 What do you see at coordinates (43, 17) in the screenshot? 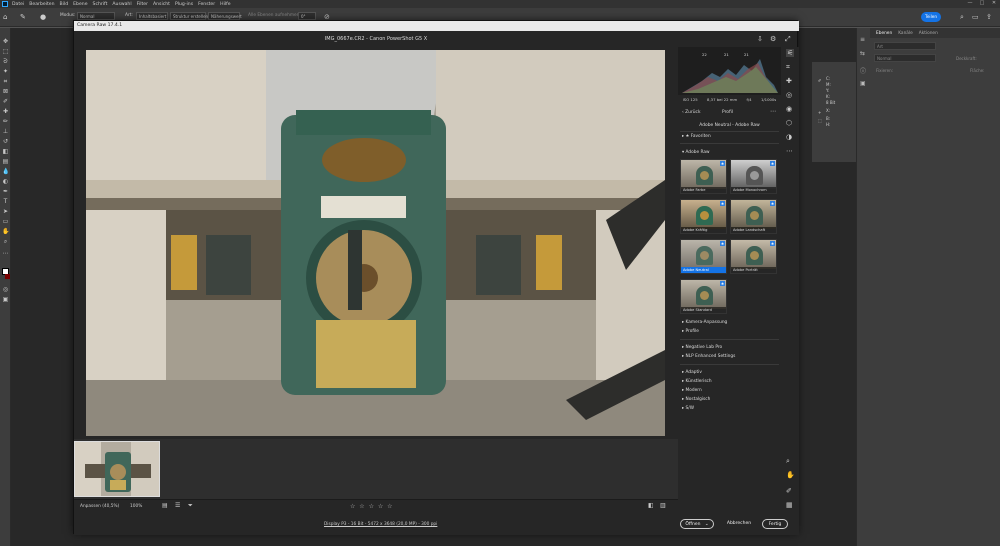
I see `brush-size-icon: ●` at bounding box center [43, 17].